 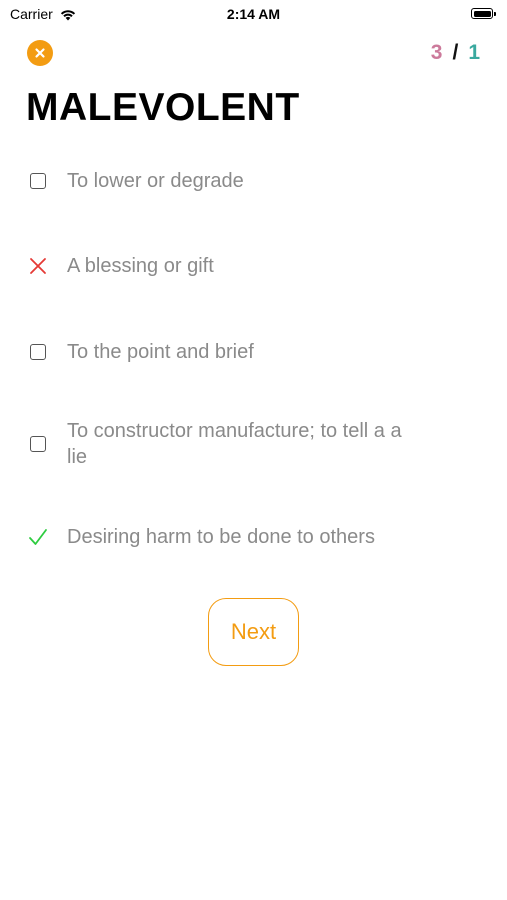 What do you see at coordinates (38, 537) in the screenshot?
I see `checkmark-icon` at bounding box center [38, 537].